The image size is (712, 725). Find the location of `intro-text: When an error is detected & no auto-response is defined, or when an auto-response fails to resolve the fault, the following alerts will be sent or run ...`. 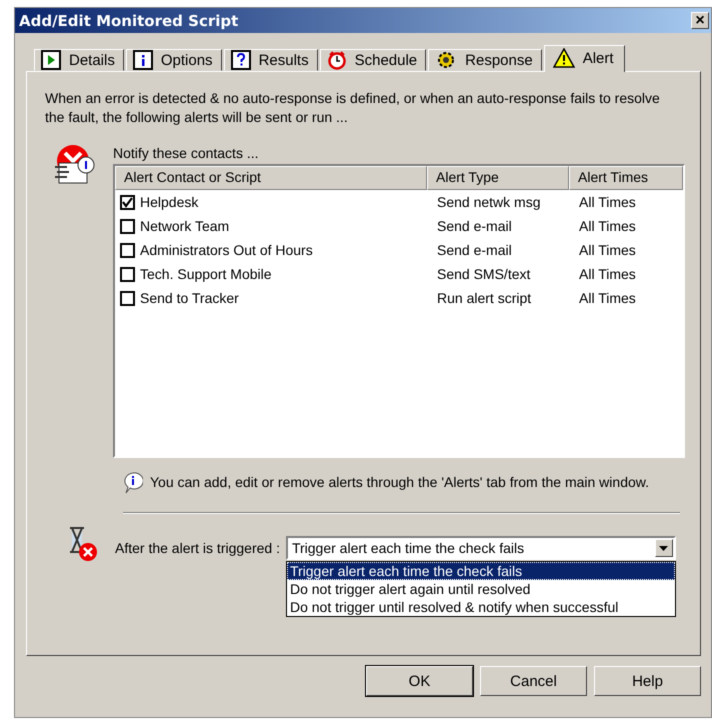

intro-text: When an error is detected & no auto-response is defined, or when an auto-response fails to resolve the fault, the following alerts will be sent or run ... is located at coordinates (353, 108).